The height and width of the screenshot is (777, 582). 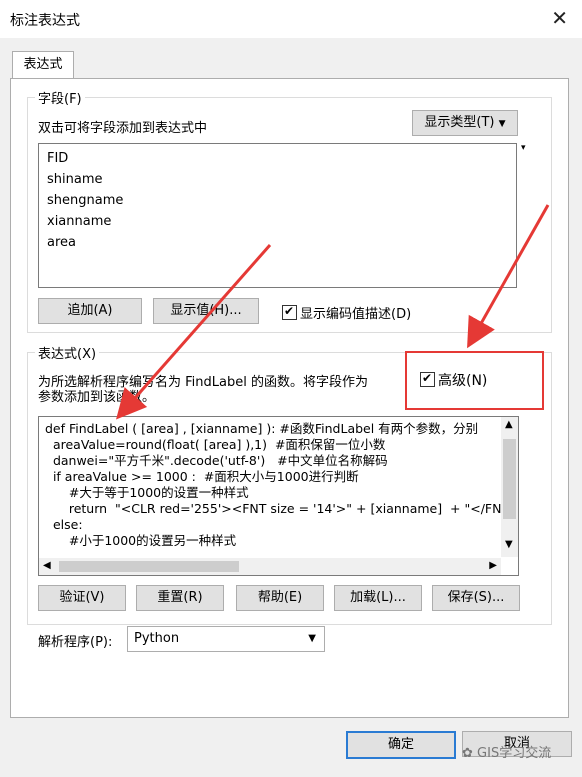 What do you see at coordinates (194, 332) in the screenshot?
I see `annotation-arrow-left` at bounding box center [194, 332].